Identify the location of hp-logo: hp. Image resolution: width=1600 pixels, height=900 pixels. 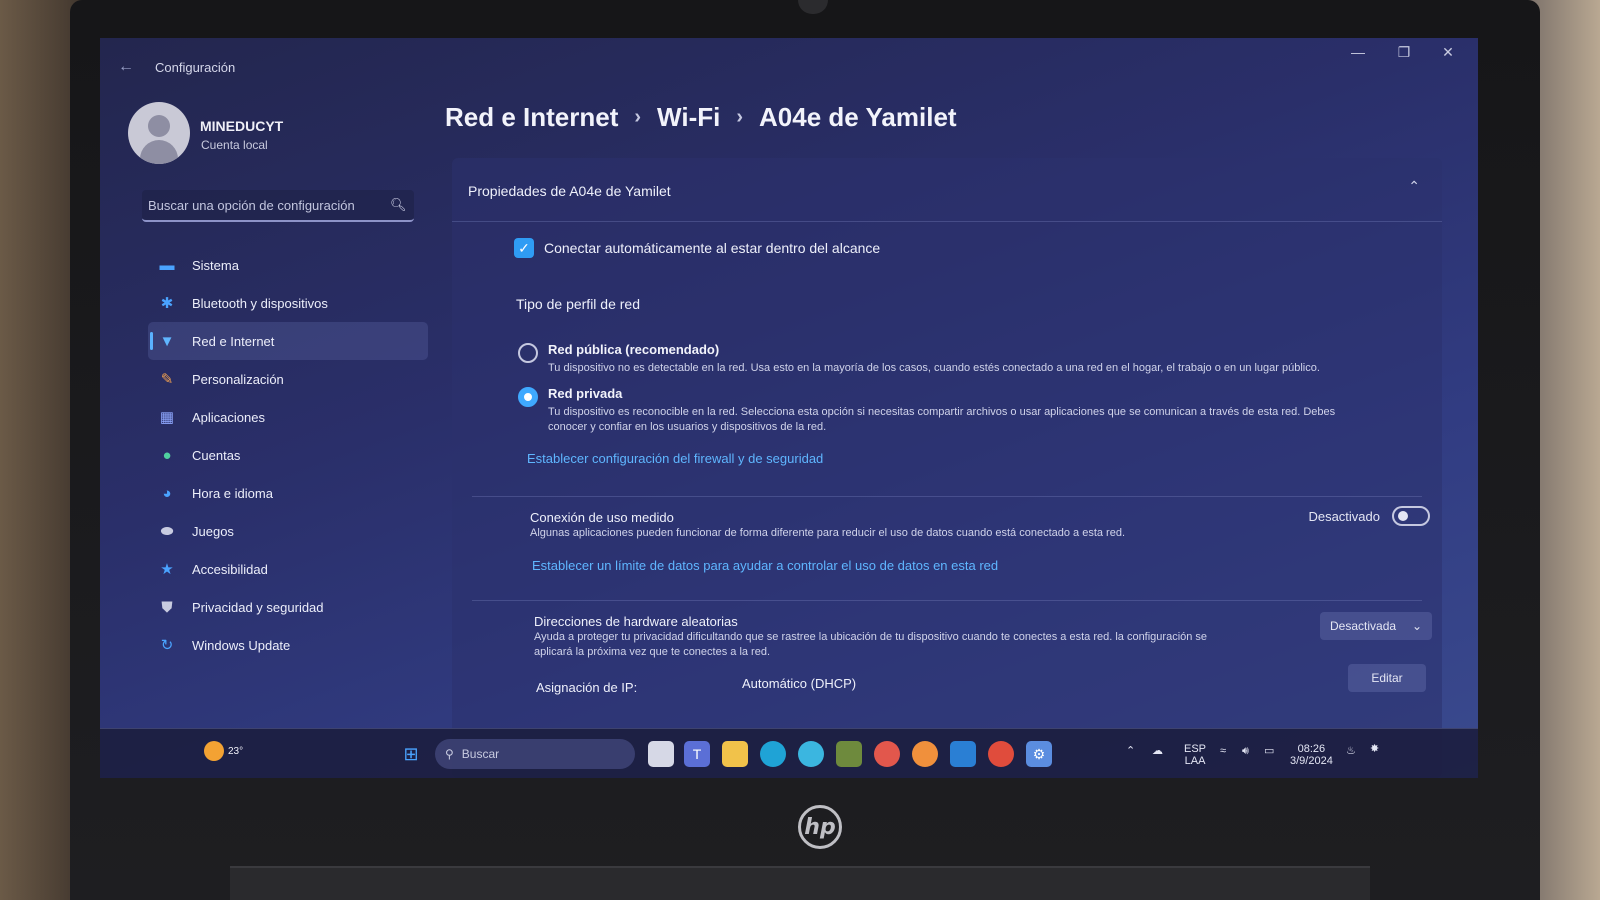
(820, 827).